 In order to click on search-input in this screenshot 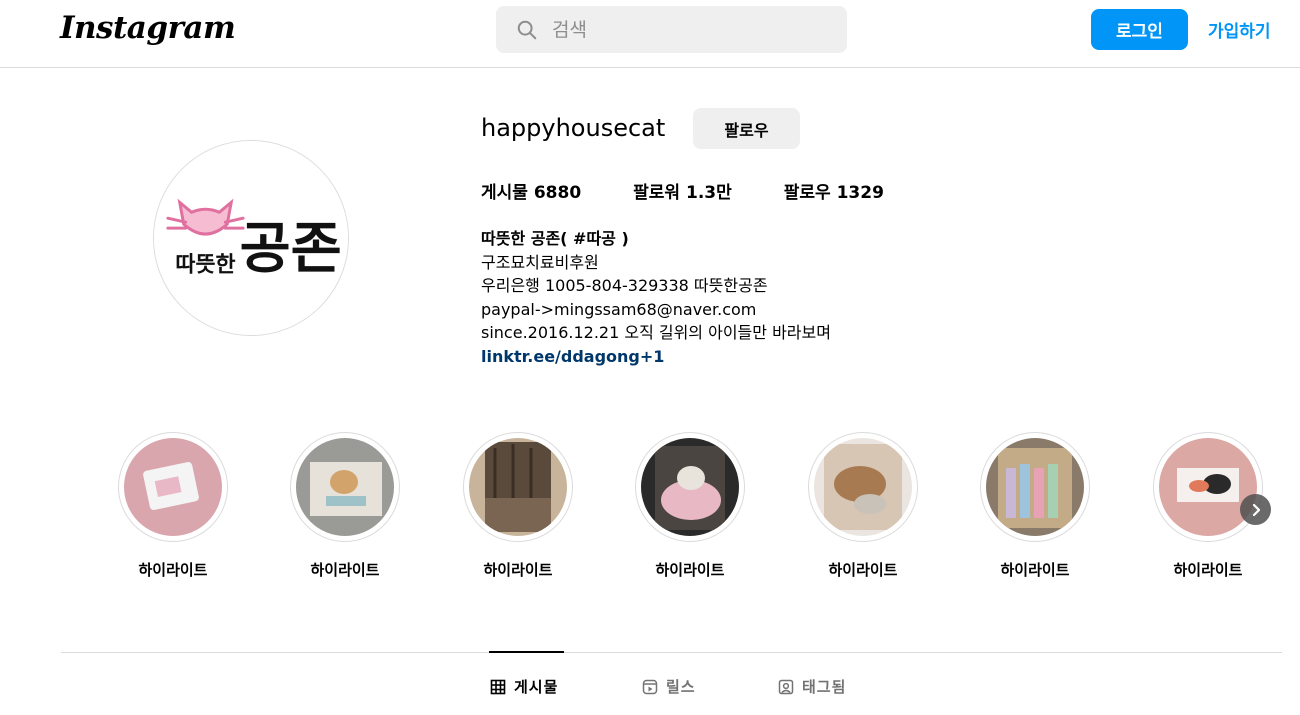, I will do `click(692, 29)`.